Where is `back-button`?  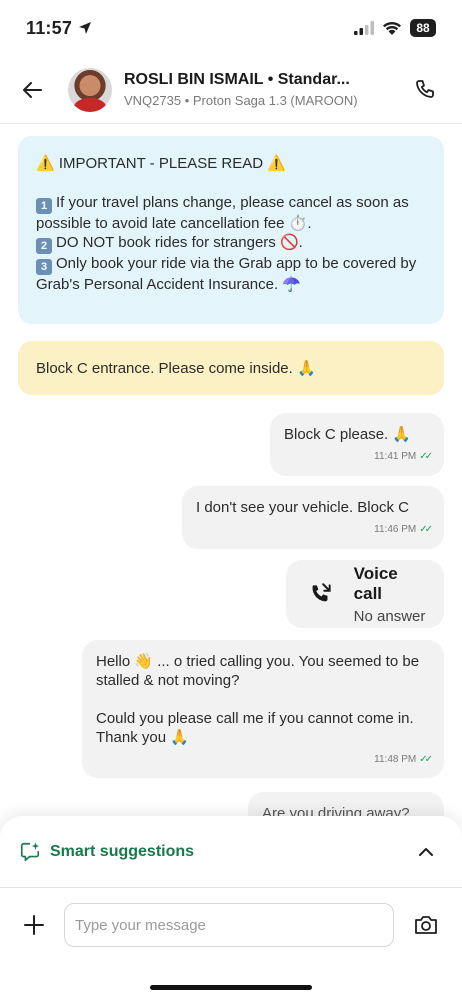 back-button is located at coordinates (40, 90).